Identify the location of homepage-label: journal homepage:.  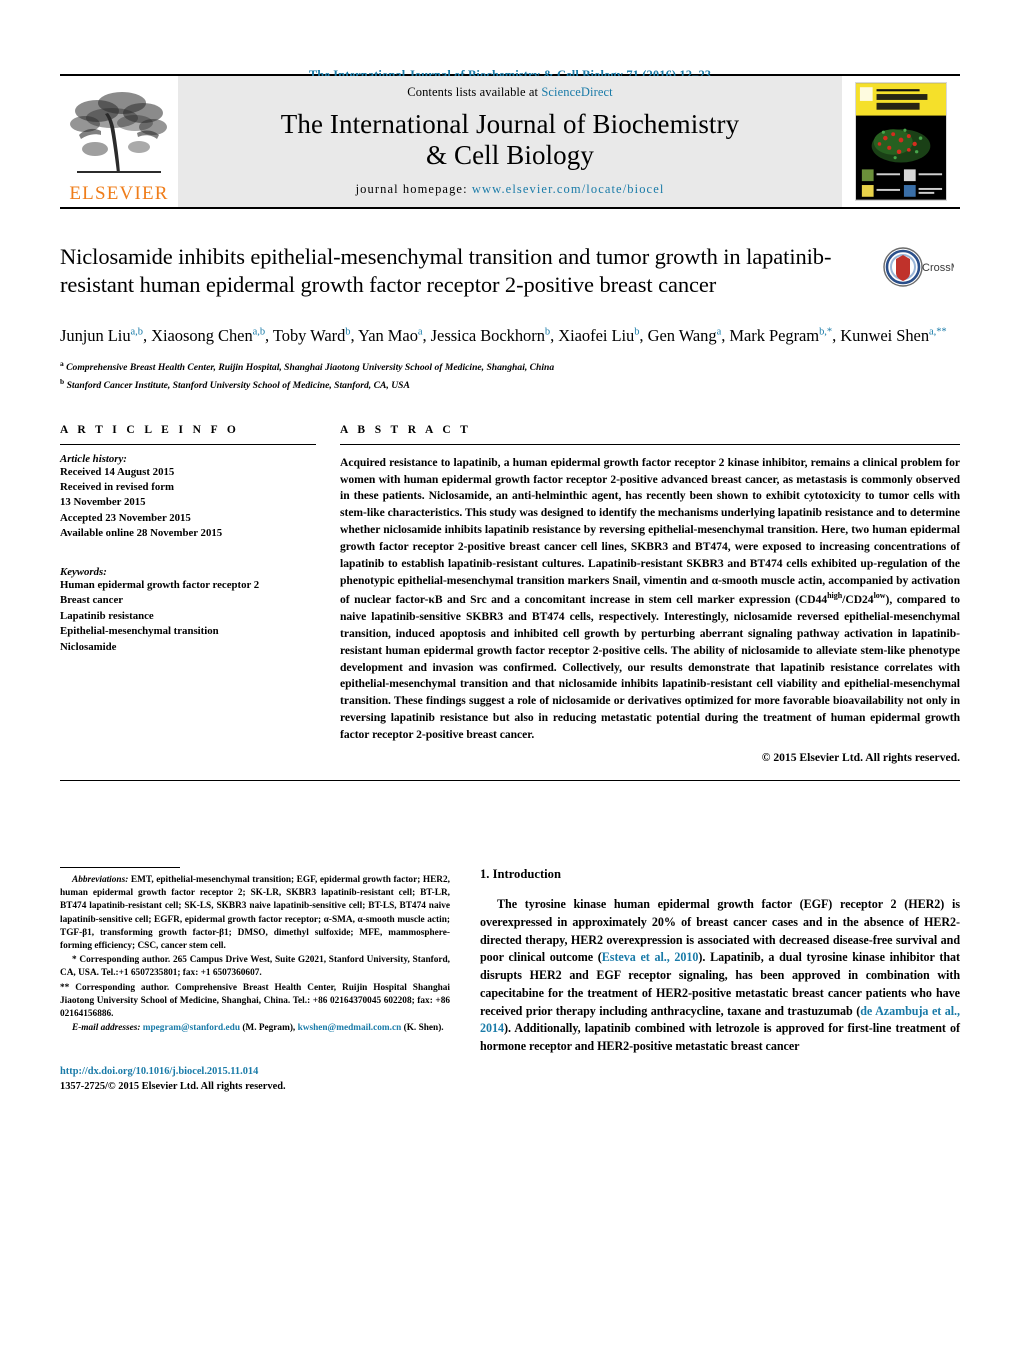
(413, 188).